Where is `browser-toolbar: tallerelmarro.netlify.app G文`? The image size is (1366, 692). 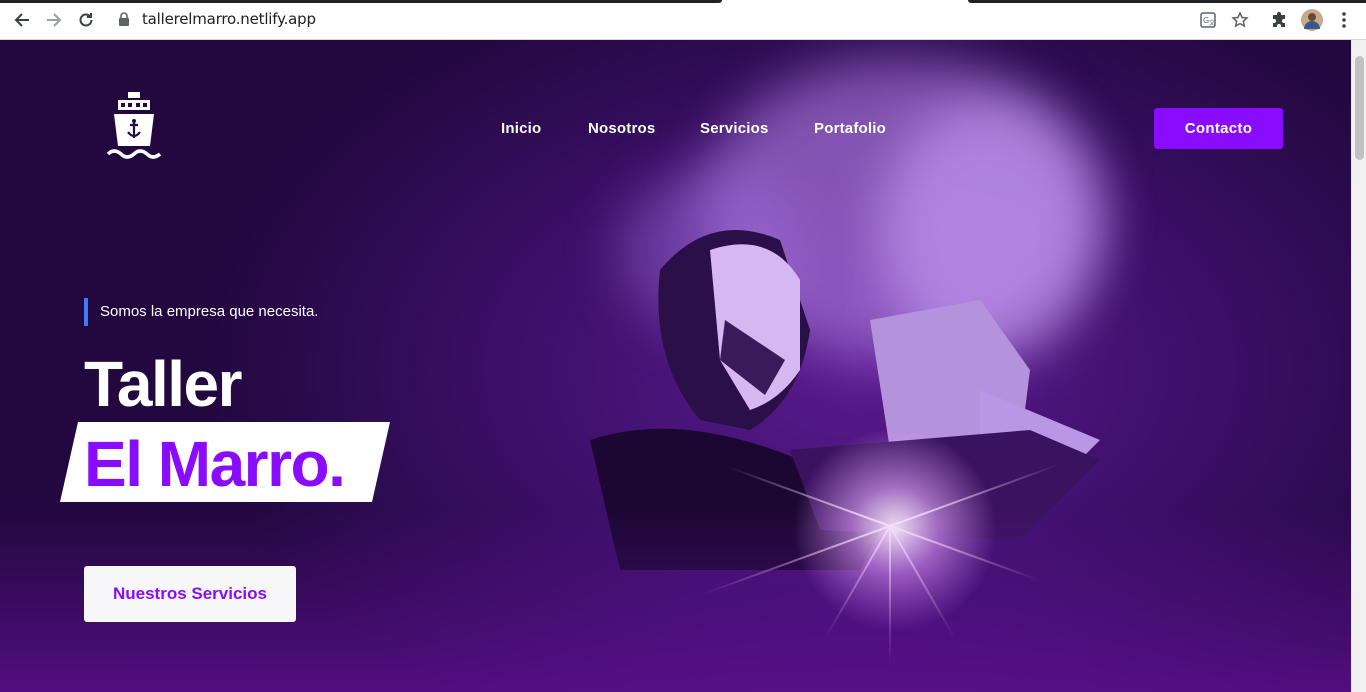 browser-toolbar: tallerelmarro.netlify.app G文 is located at coordinates (683, 20).